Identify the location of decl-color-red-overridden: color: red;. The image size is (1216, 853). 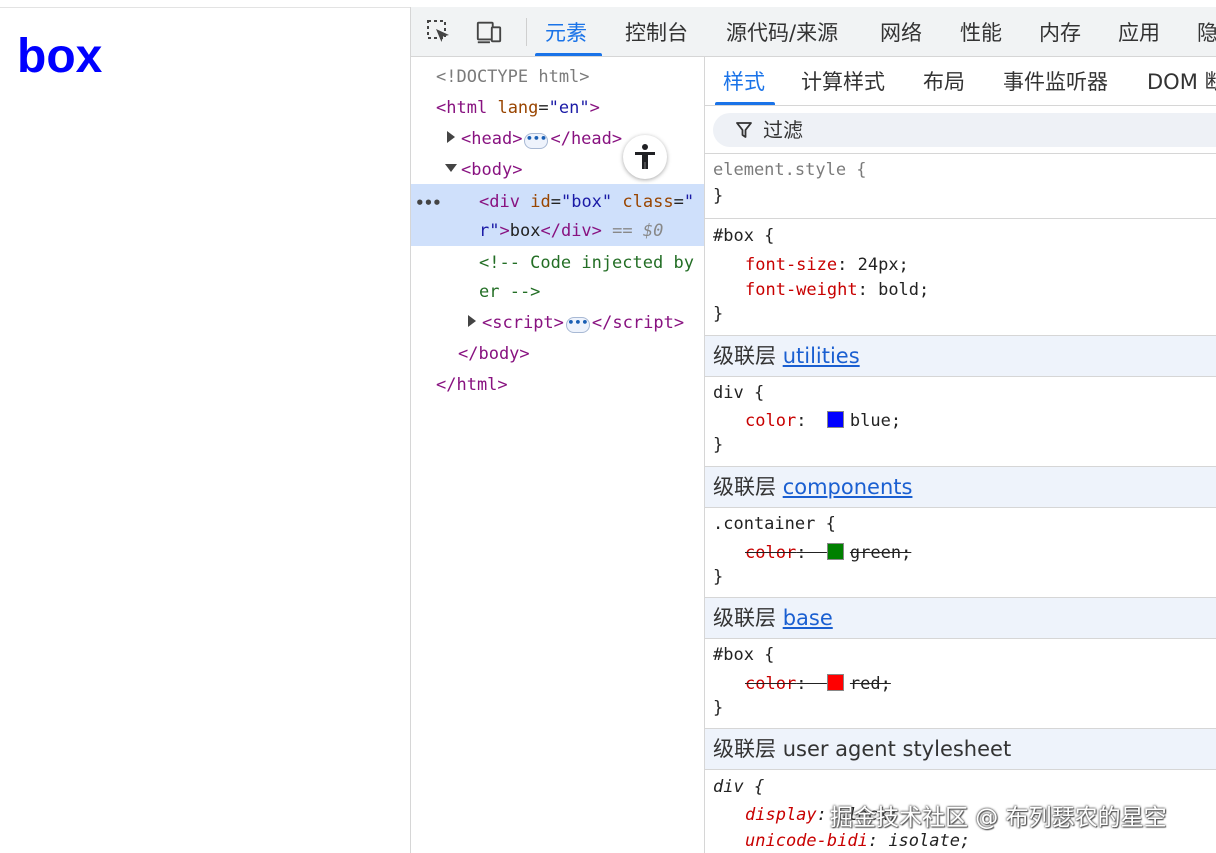
(818, 684).